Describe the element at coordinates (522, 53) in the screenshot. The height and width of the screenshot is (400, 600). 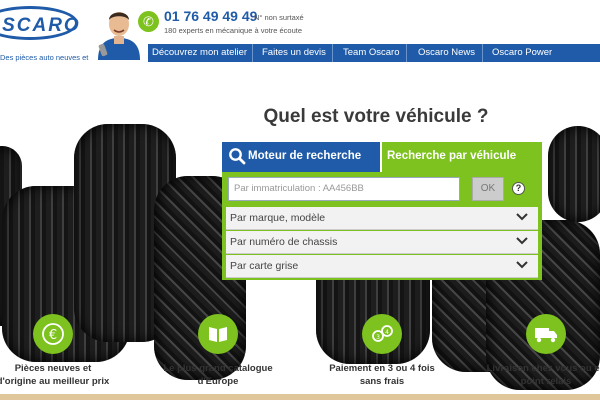
I see `nav-item-power: Oscaro Power` at that location.